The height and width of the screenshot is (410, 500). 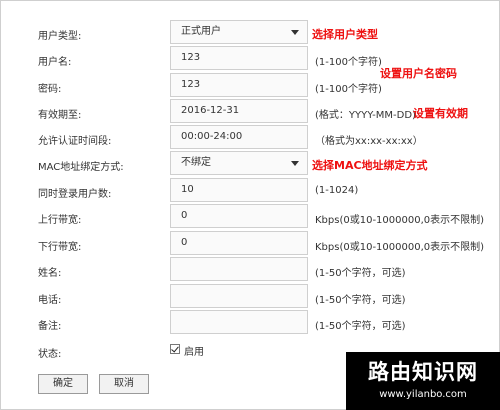 What do you see at coordinates (239, 243) in the screenshot?
I see `download-bw-input: 0` at bounding box center [239, 243].